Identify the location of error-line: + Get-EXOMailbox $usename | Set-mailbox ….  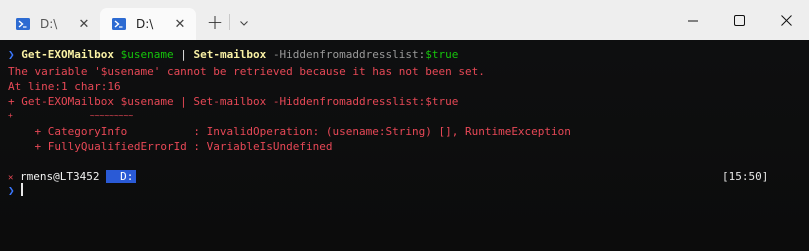
(233, 101).